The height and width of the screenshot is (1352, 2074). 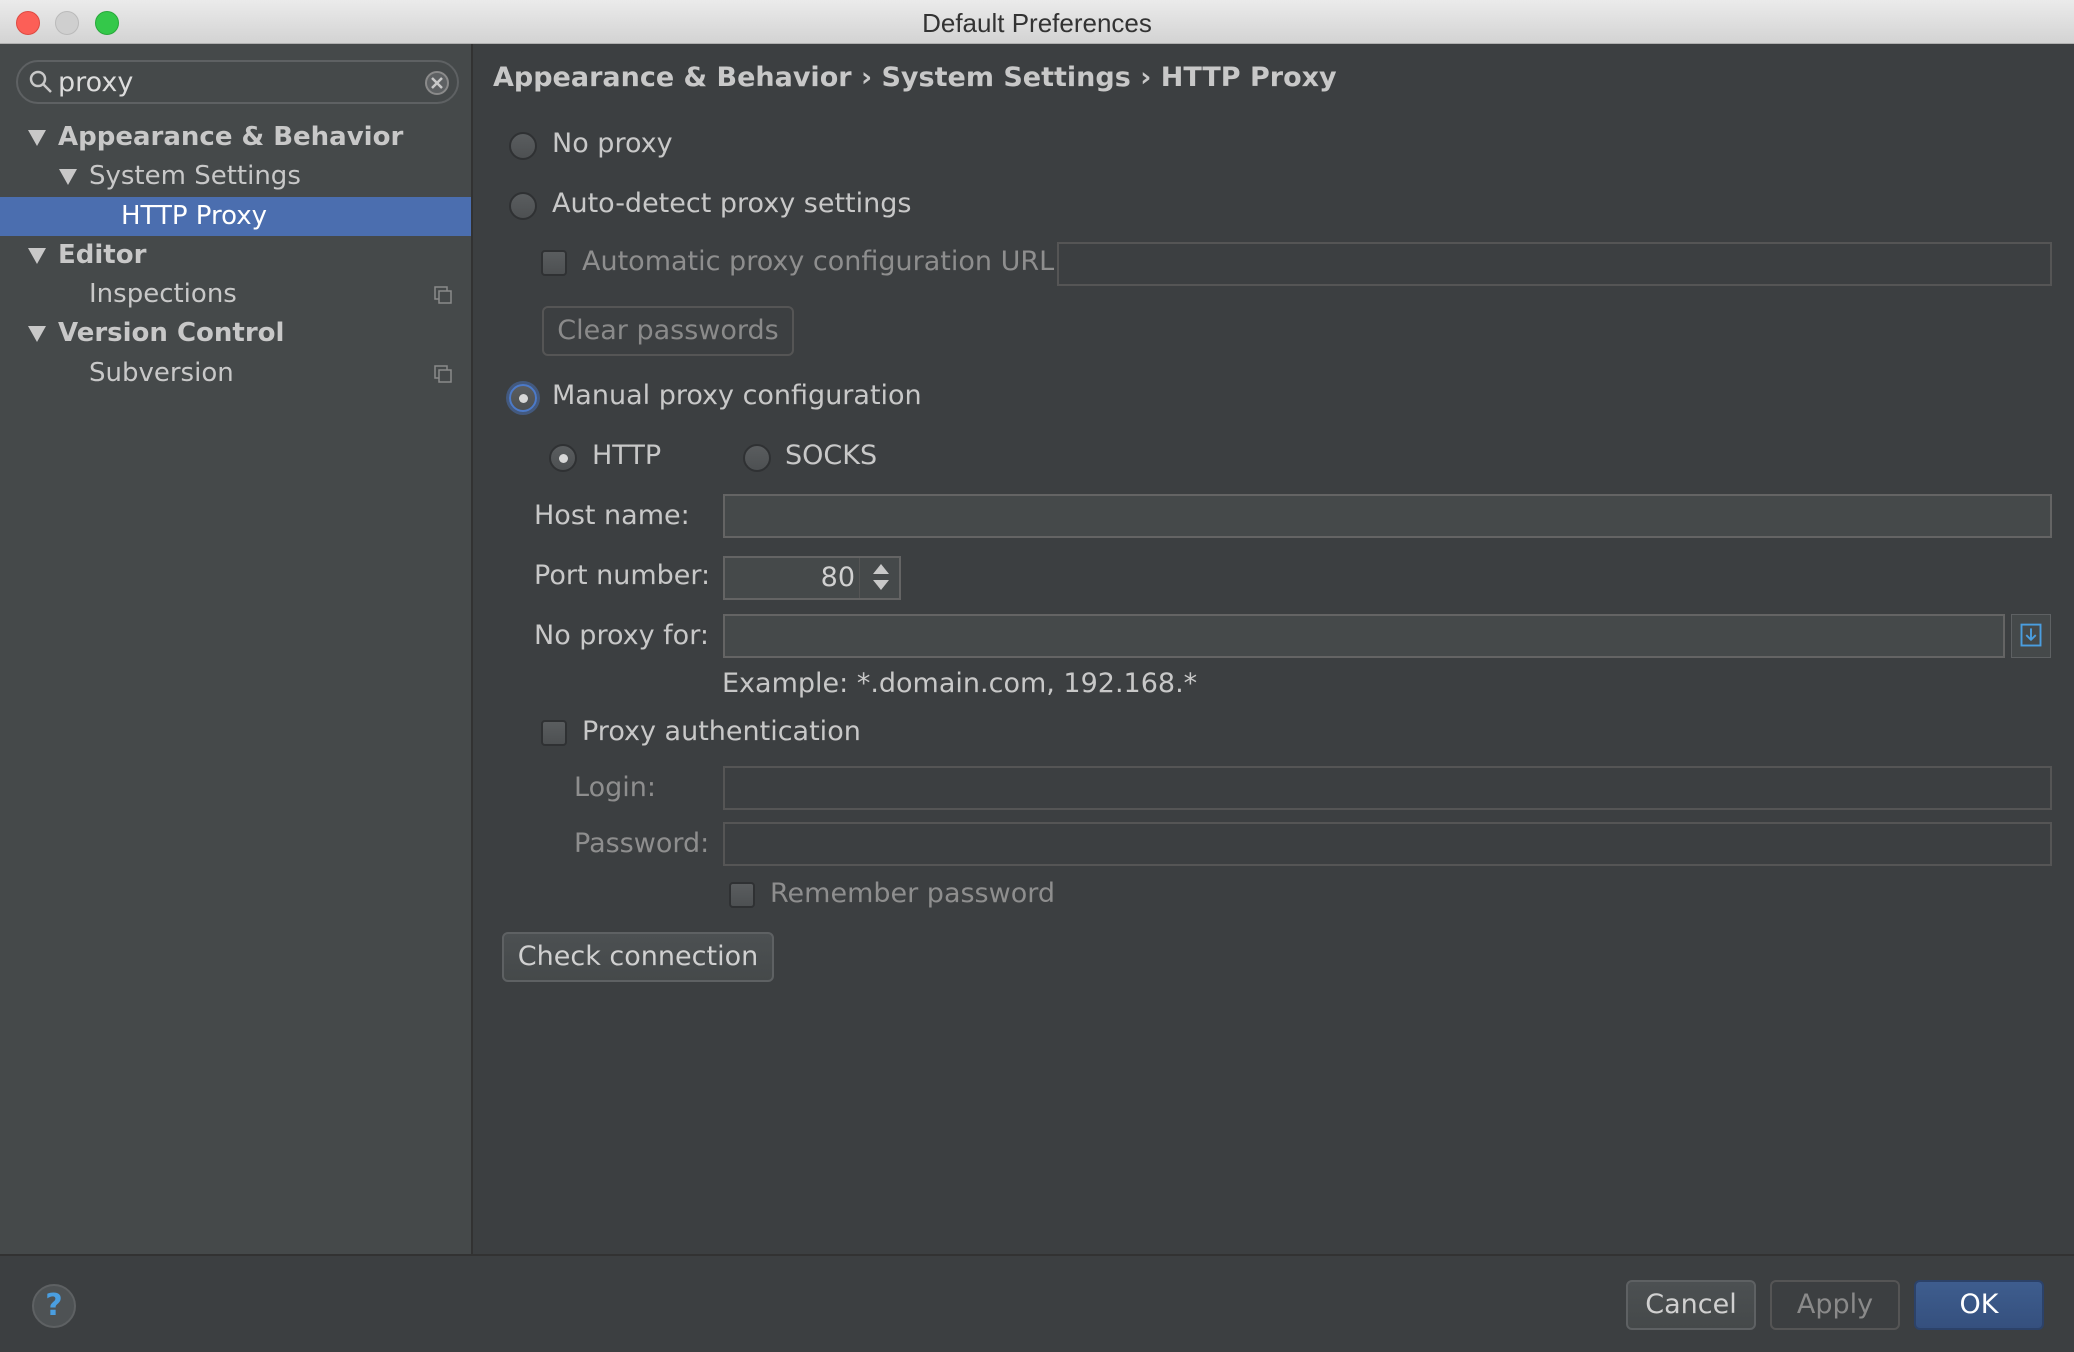 What do you see at coordinates (881, 569) in the screenshot?
I see `increment-arrow-icon` at bounding box center [881, 569].